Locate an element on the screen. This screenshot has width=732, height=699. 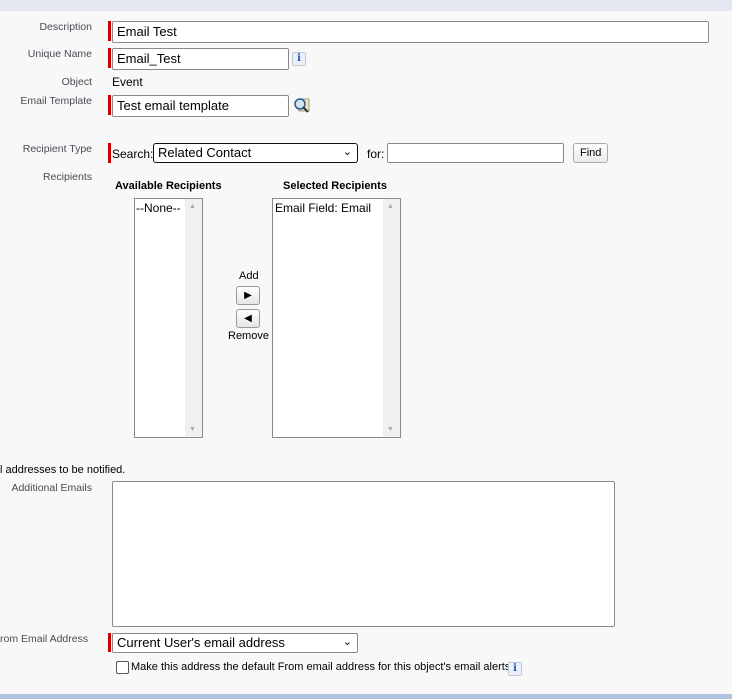
find-button: Find is located at coordinates (591, 153).